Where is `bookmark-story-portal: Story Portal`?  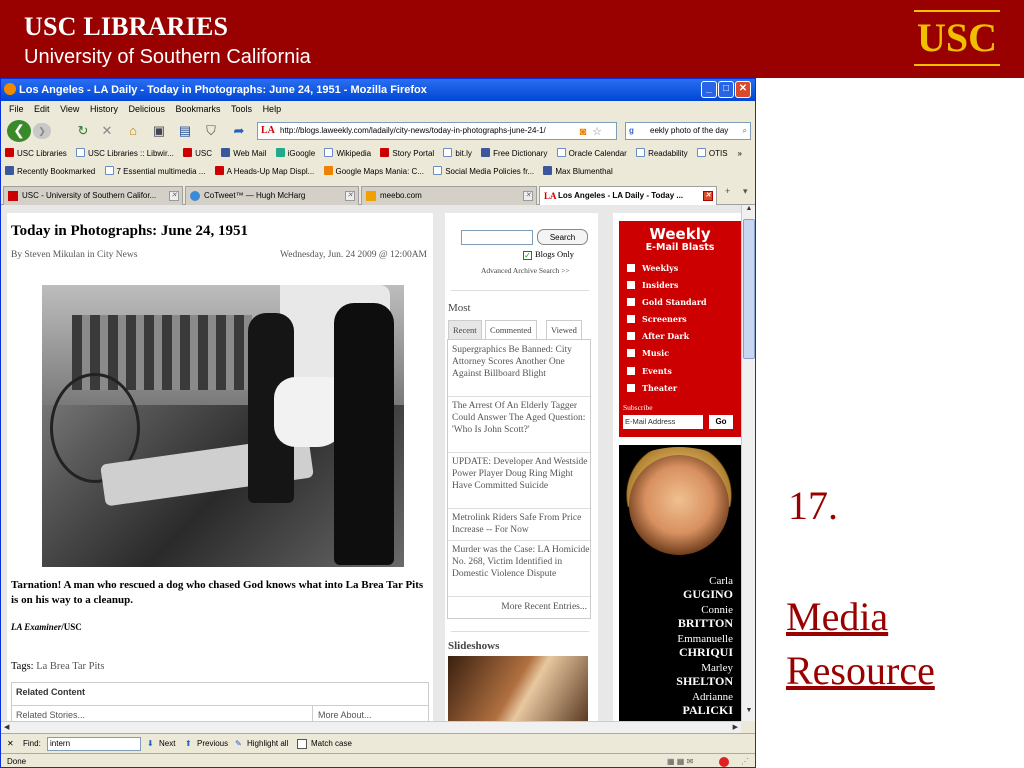
bookmark-story-portal: Story Portal is located at coordinates (407, 154).